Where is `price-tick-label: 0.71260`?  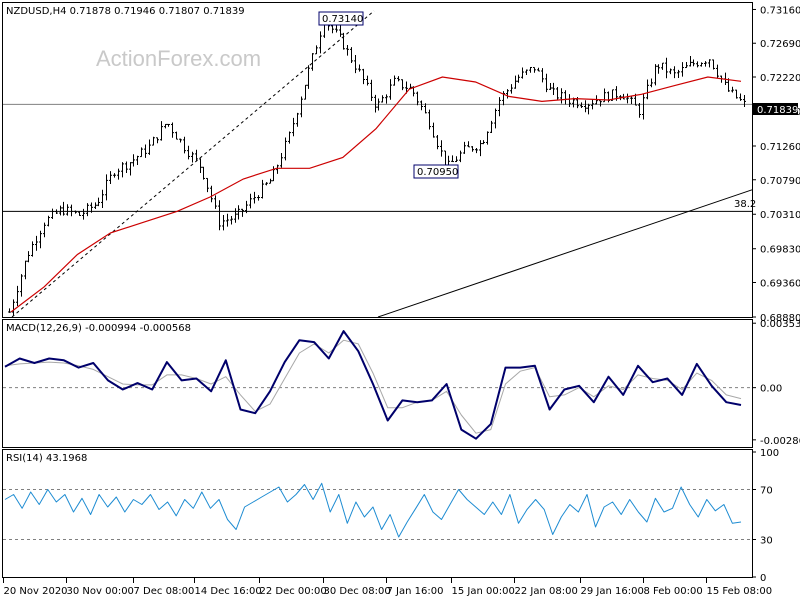 price-tick-label: 0.71260 is located at coordinates (780, 147).